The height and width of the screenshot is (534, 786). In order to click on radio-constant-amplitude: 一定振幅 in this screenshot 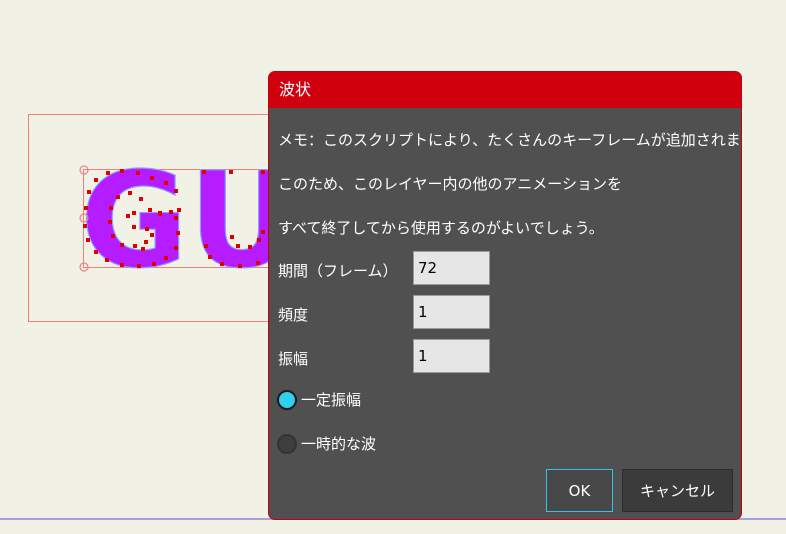, I will do `click(319, 399)`.